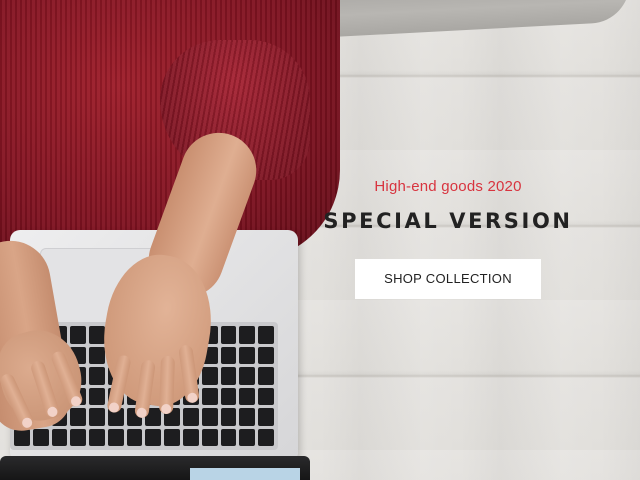 The image size is (640, 480). What do you see at coordinates (448, 186) in the screenshot?
I see `hero-tagline: High-end goods 2020` at bounding box center [448, 186].